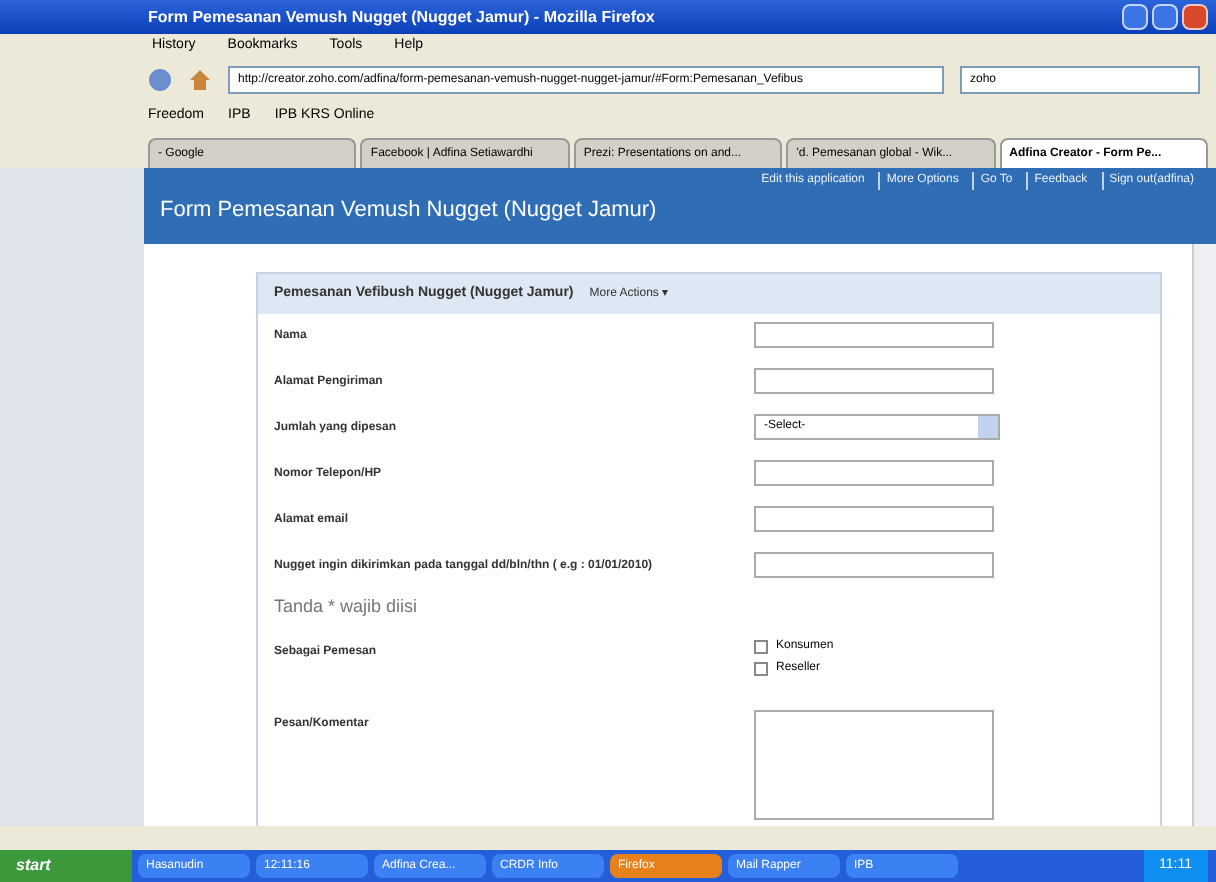 The height and width of the screenshot is (882, 1216). Describe the element at coordinates (200, 80) in the screenshot. I see `home-icon` at that location.